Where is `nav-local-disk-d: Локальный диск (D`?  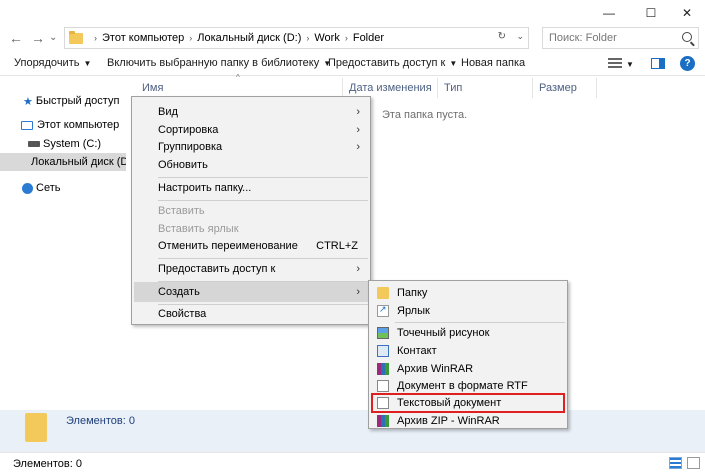
nav-local-disk-d: Локальный диск (D is located at coordinates (63, 162).